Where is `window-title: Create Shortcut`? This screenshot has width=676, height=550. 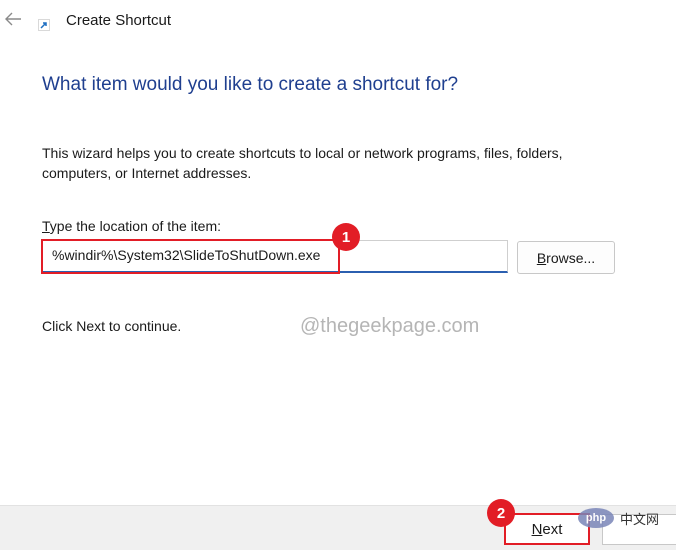 window-title: Create Shortcut is located at coordinates (119, 20).